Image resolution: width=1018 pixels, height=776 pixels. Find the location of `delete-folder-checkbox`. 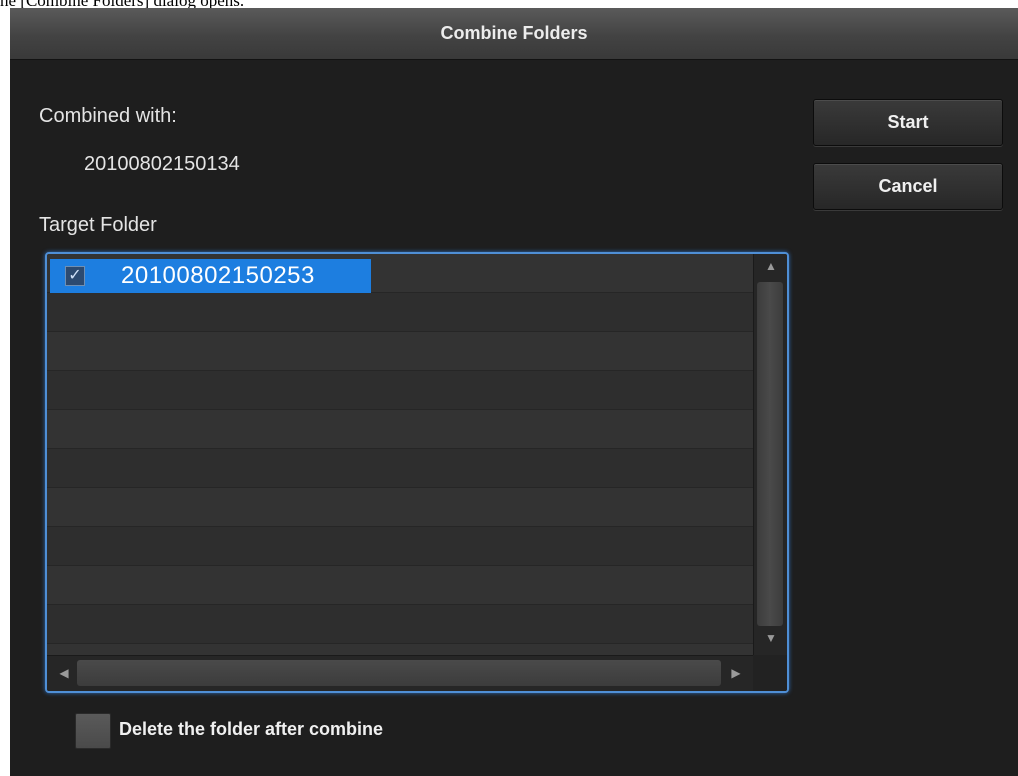

delete-folder-checkbox is located at coordinates (93, 731).